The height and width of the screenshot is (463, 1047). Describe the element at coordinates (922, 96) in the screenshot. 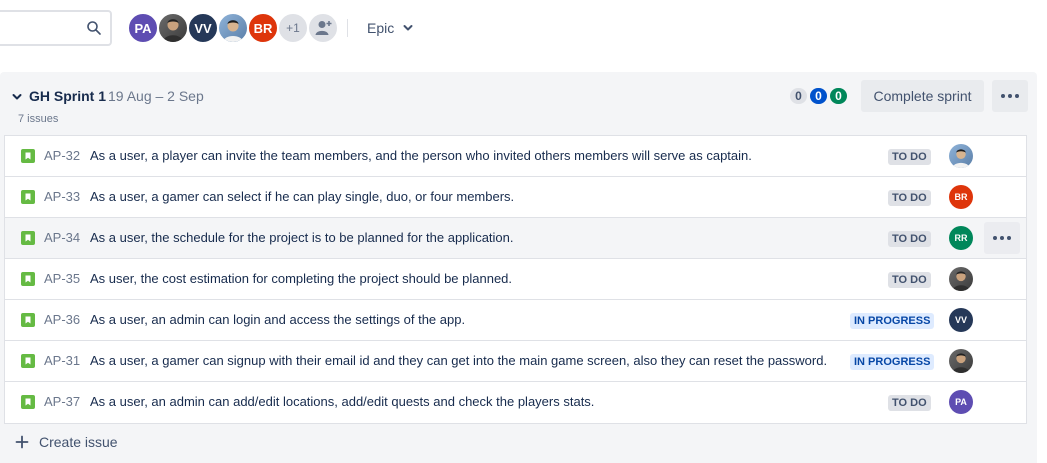

I see `complete-sprint-button: Complete sprint` at that location.